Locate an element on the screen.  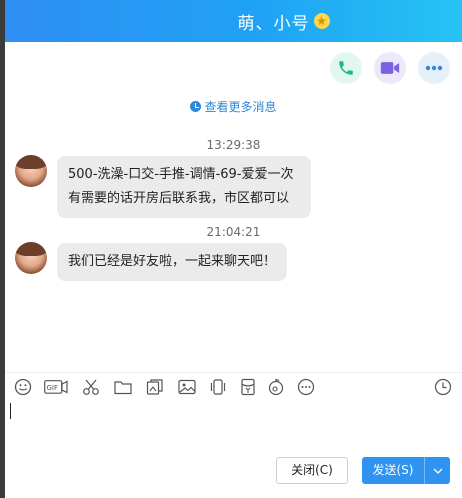
message-input is located at coordinates (233, 425).